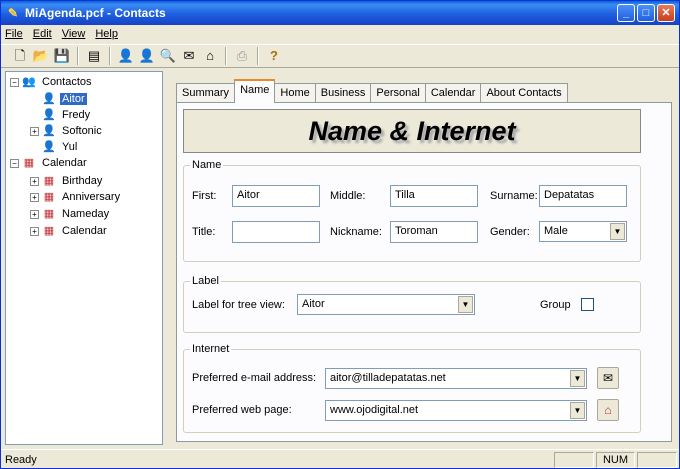  What do you see at coordinates (615, 459) in the screenshot?
I see `num-lock-indicator: NUM` at bounding box center [615, 459].